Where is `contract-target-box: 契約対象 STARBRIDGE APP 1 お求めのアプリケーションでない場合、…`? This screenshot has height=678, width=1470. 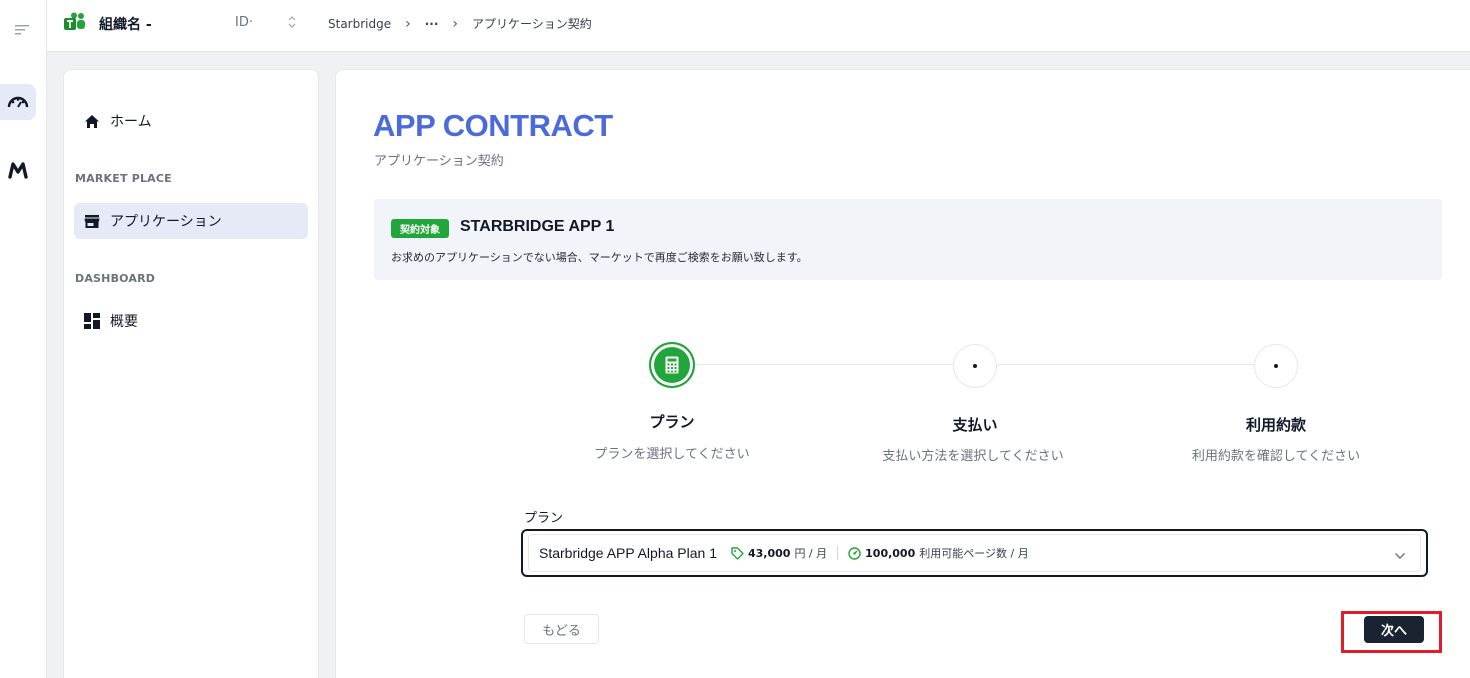 contract-target-box: 契約対象 STARBRIDGE APP 1 お求めのアプリケーションでない場合、… is located at coordinates (908, 239).